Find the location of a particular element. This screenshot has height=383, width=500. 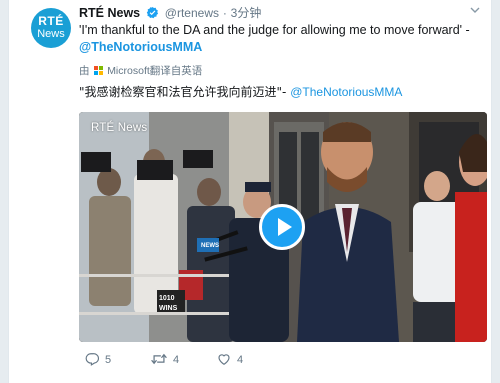

play-icon is located at coordinates (285, 227).